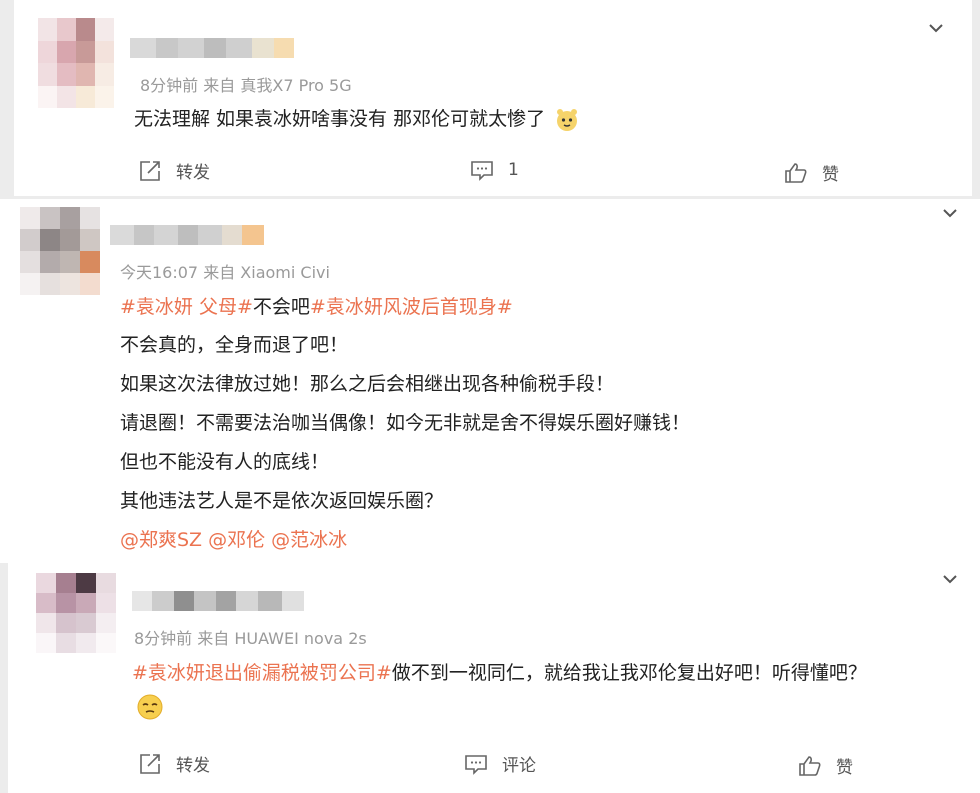  I want to click on comment-label: 评论, so click(519, 766).